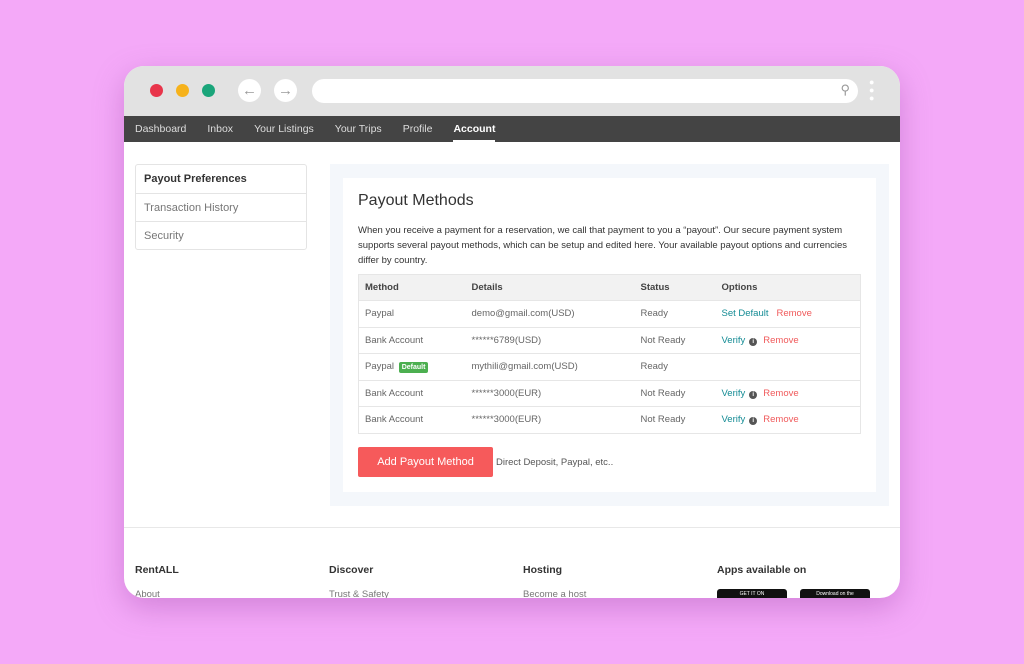 This screenshot has height=664, width=1024. Describe the element at coordinates (412, 313) in the screenshot. I see `method-cell: Paypal` at that location.